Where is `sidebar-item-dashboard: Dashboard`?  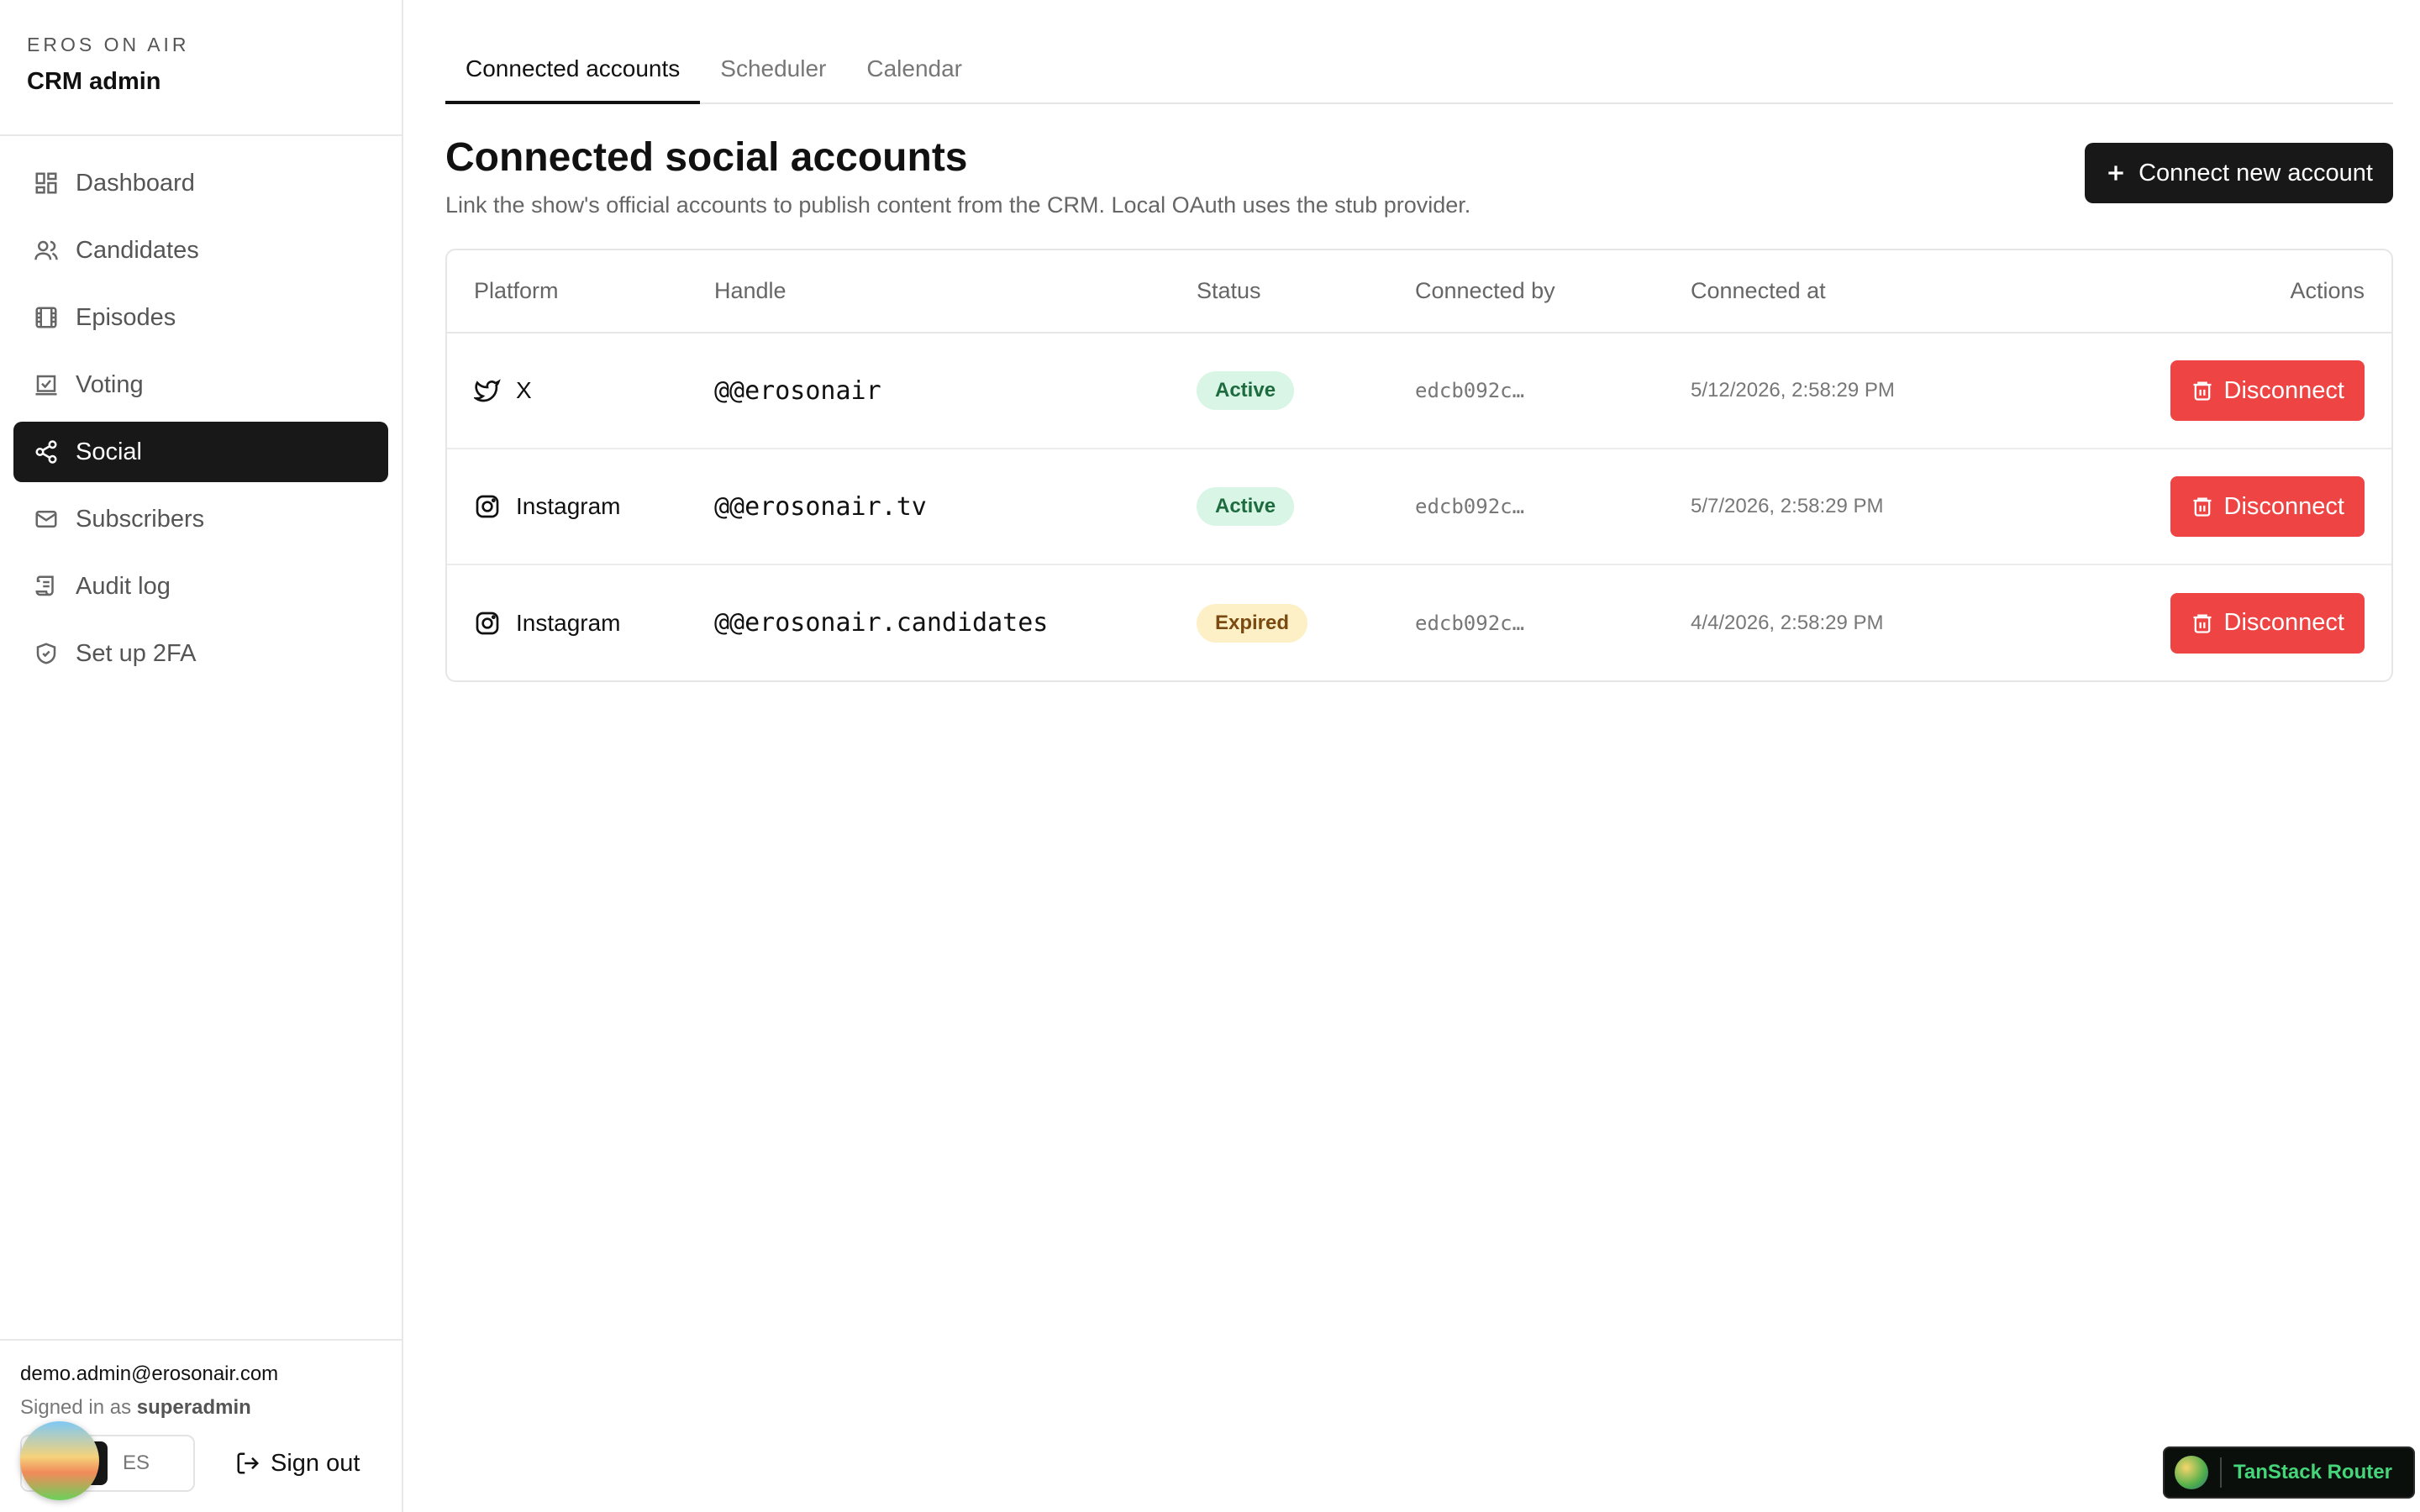
sidebar-item-dashboard: Dashboard is located at coordinates (200, 183).